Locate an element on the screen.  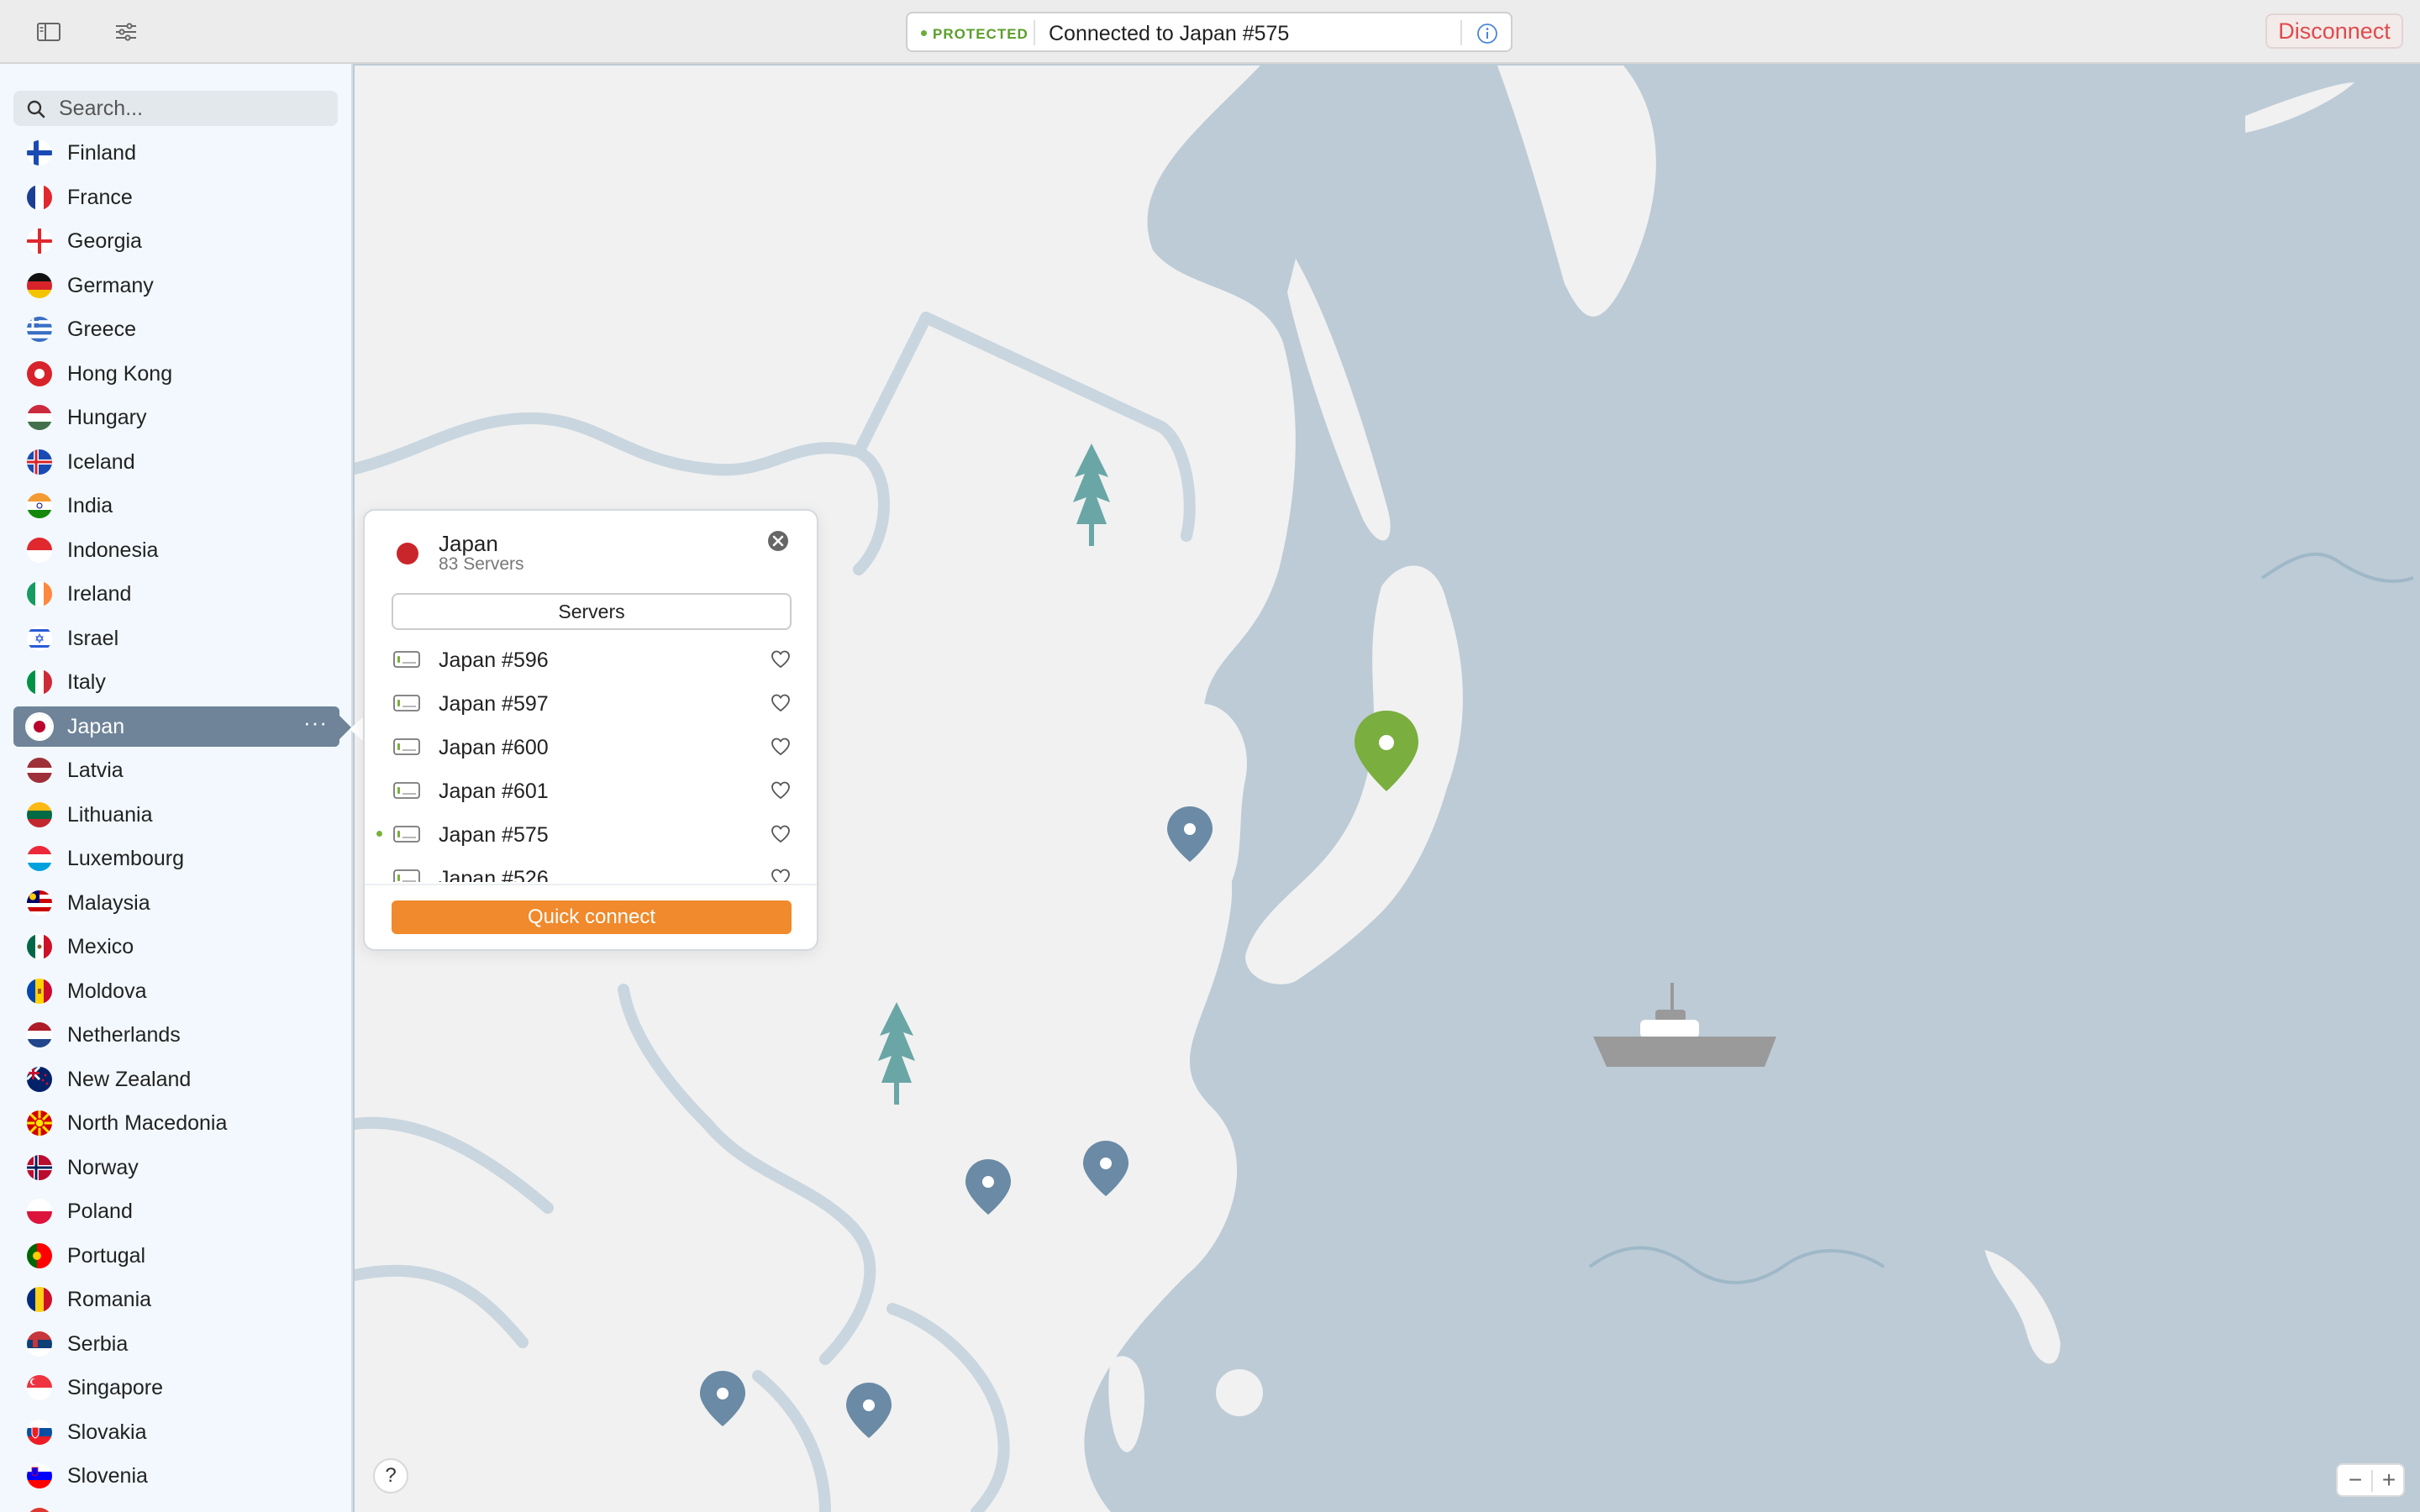
georgia-flag-icon is located at coordinates (39, 241).